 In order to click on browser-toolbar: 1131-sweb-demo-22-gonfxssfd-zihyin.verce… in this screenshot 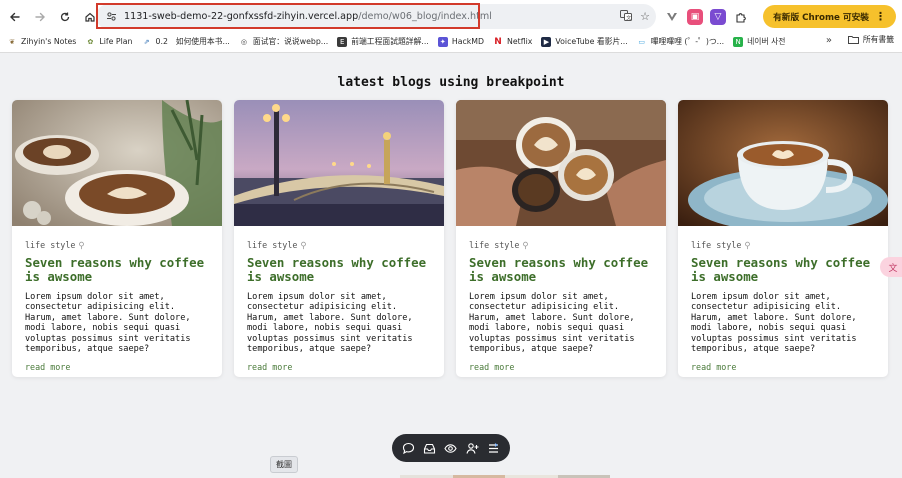, I will do `click(451, 17)`.